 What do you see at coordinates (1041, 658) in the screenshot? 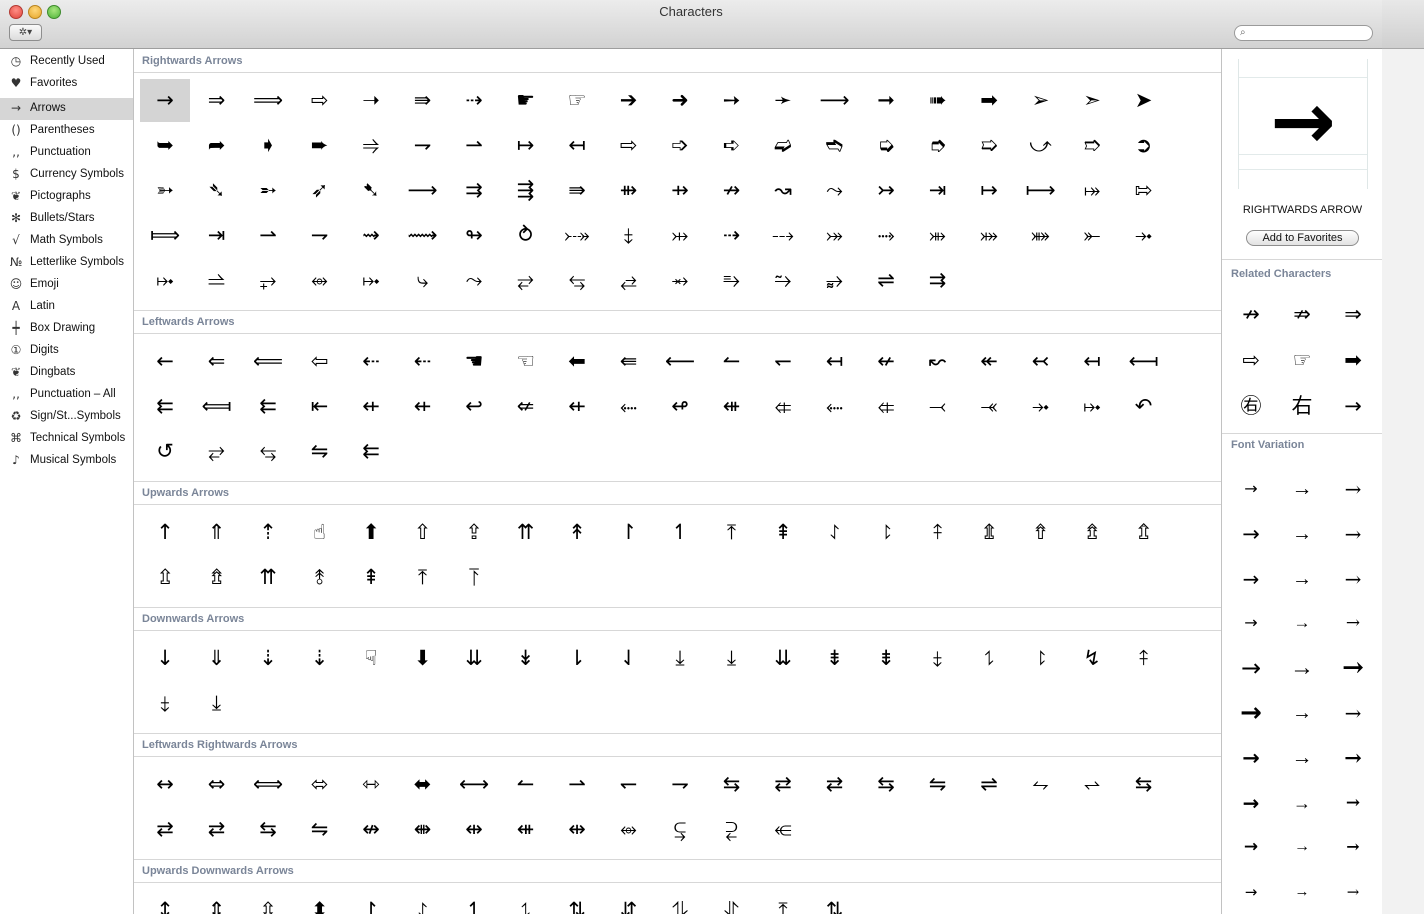
I see `character-cell: ⥏` at bounding box center [1041, 658].